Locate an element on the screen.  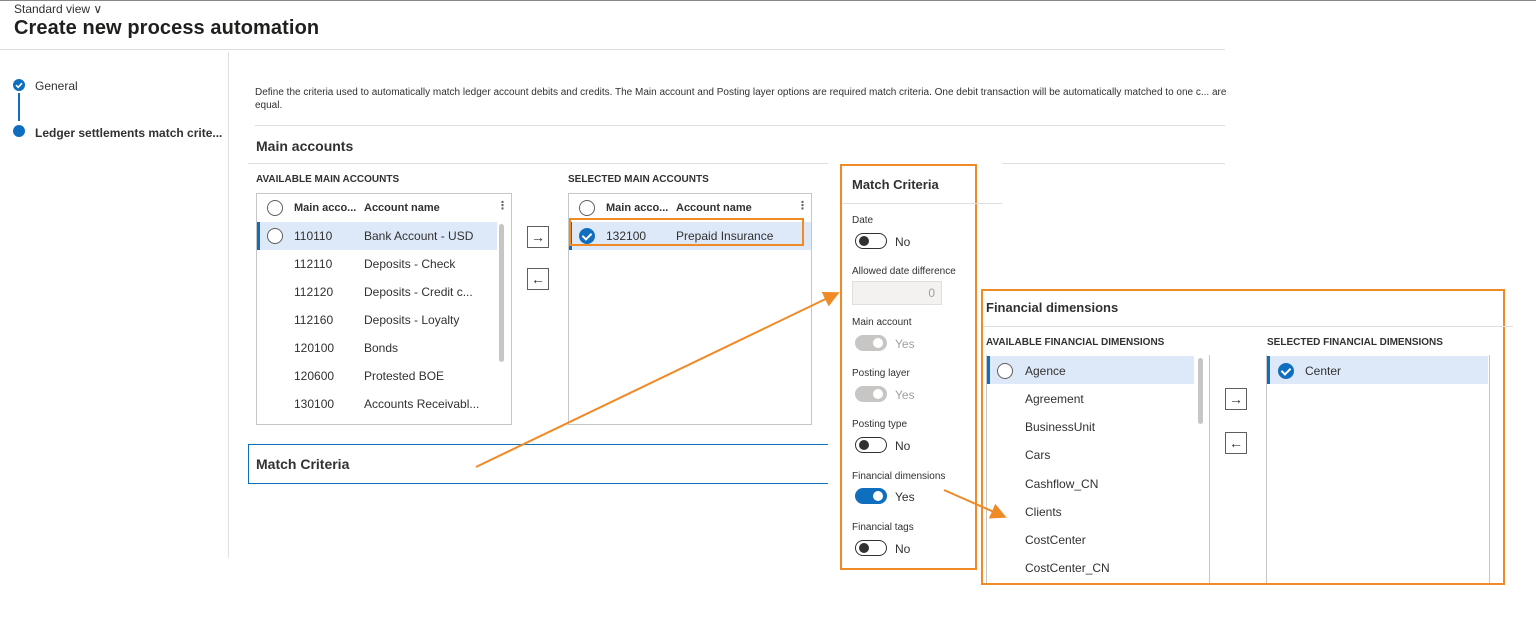
callout-arrows is located at coordinates (741, 405).